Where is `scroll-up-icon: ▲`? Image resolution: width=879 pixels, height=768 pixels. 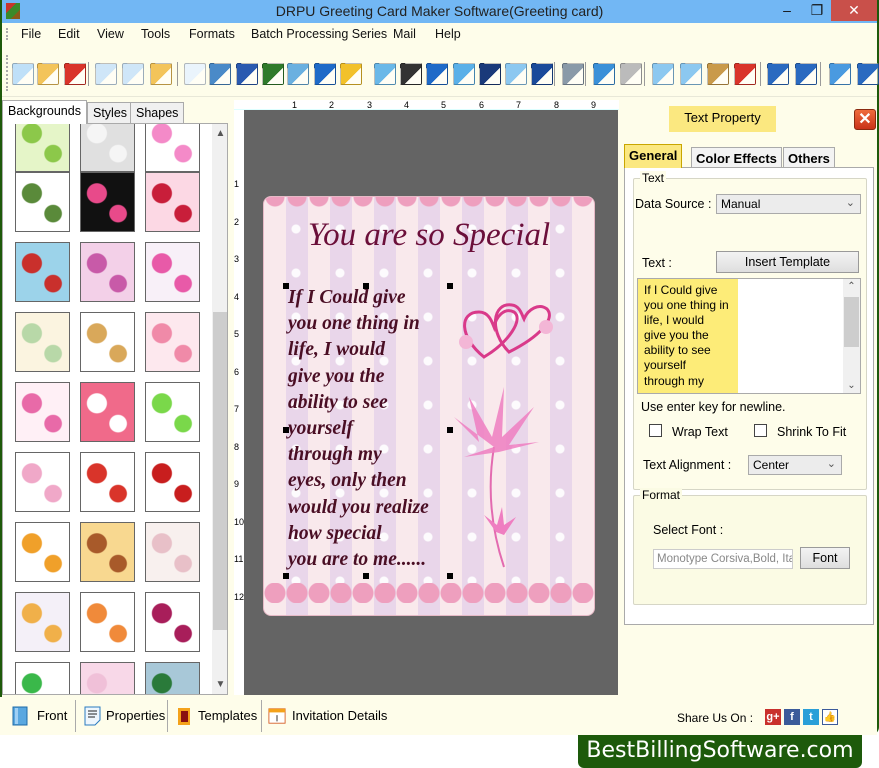 scroll-up-icon: ▲ is located at coordinates (219, 133).